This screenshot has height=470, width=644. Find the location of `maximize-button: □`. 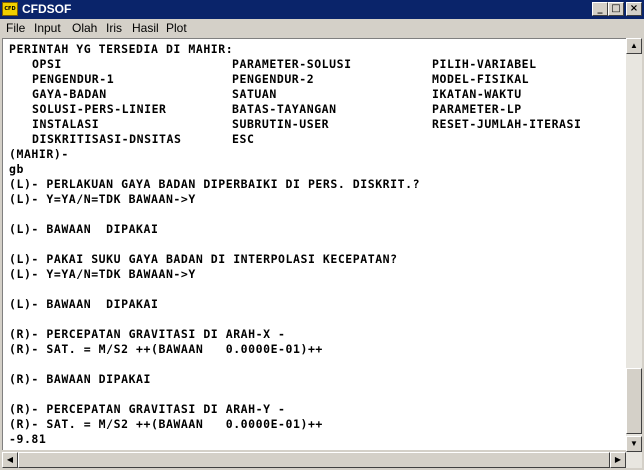

maximize-button: □ is located at coordinates (616, 9).